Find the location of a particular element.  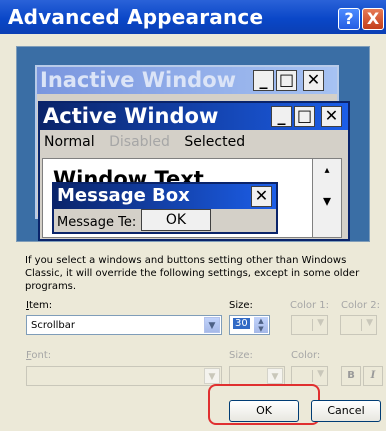

window-title: Advanced Appearance is located at coordinates (136, 17).